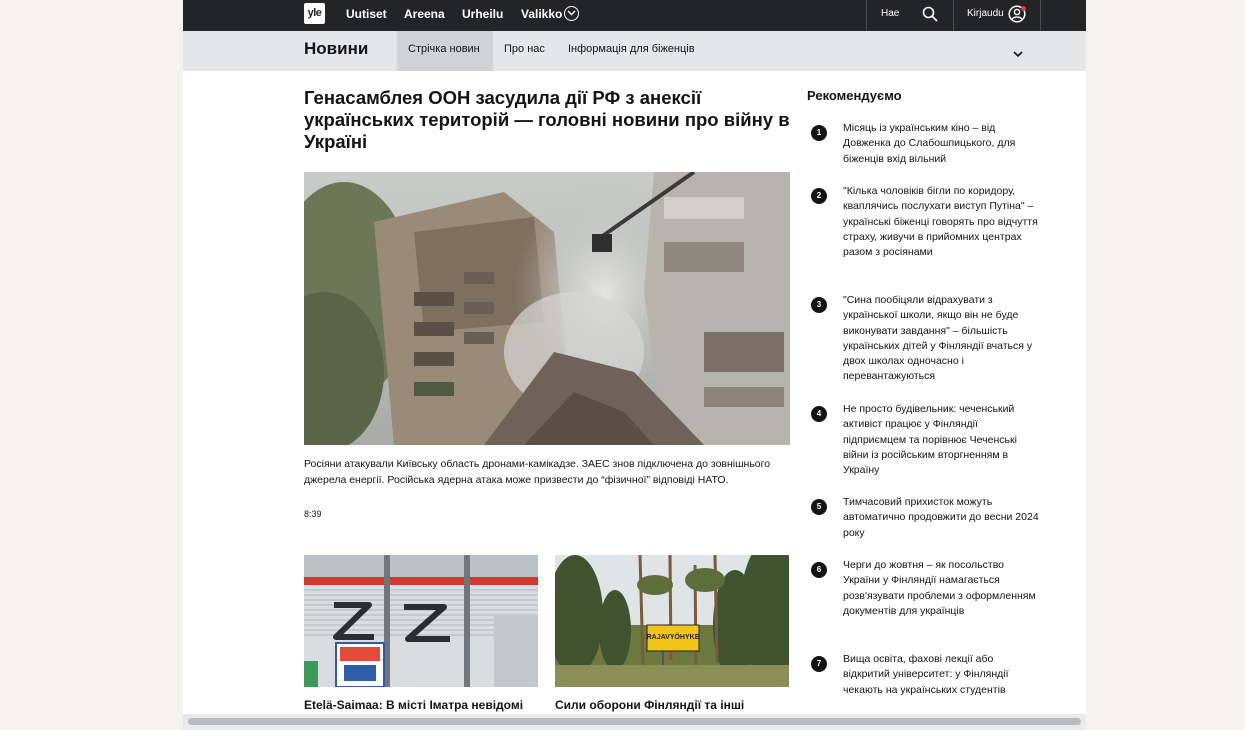 The image size is (1245, 730). What do you see at coordinates (819, 305) in the screenshot?
I see `recommended-item-number: 3` at bounding box center [819, 305].